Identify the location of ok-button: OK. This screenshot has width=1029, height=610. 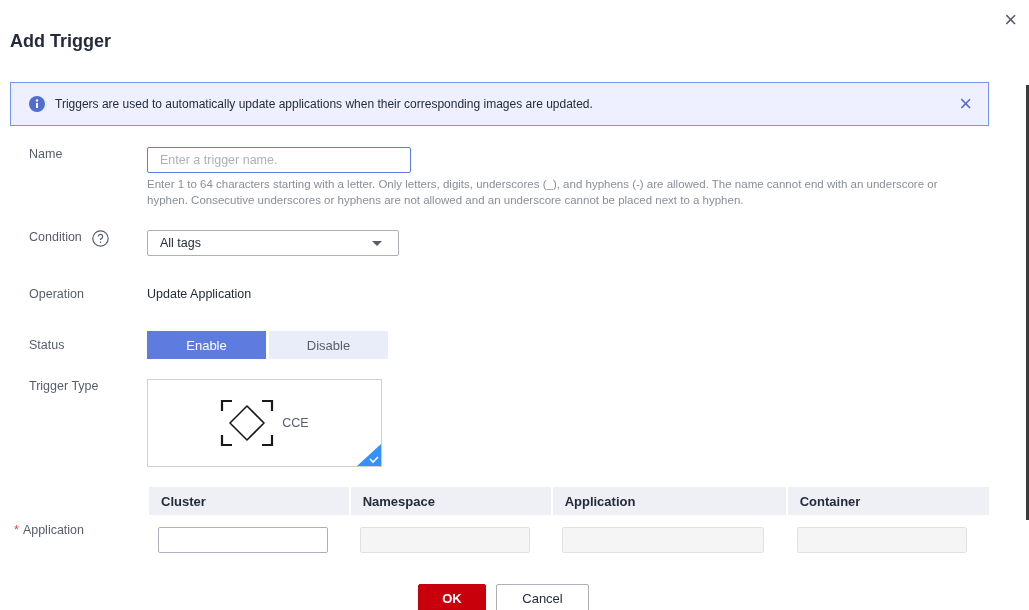
(452, 597).